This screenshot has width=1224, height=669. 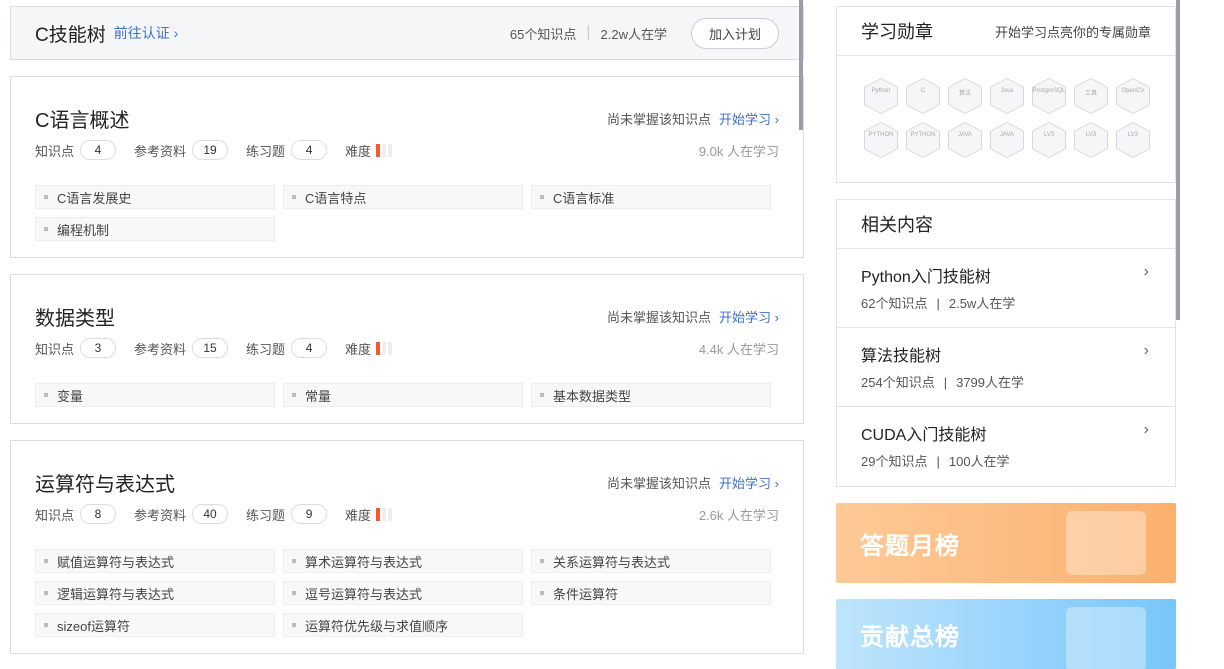 I want to click on badges-subtitle: 开始学习点亮你的专属勋章, so click(x=1072, y=32).